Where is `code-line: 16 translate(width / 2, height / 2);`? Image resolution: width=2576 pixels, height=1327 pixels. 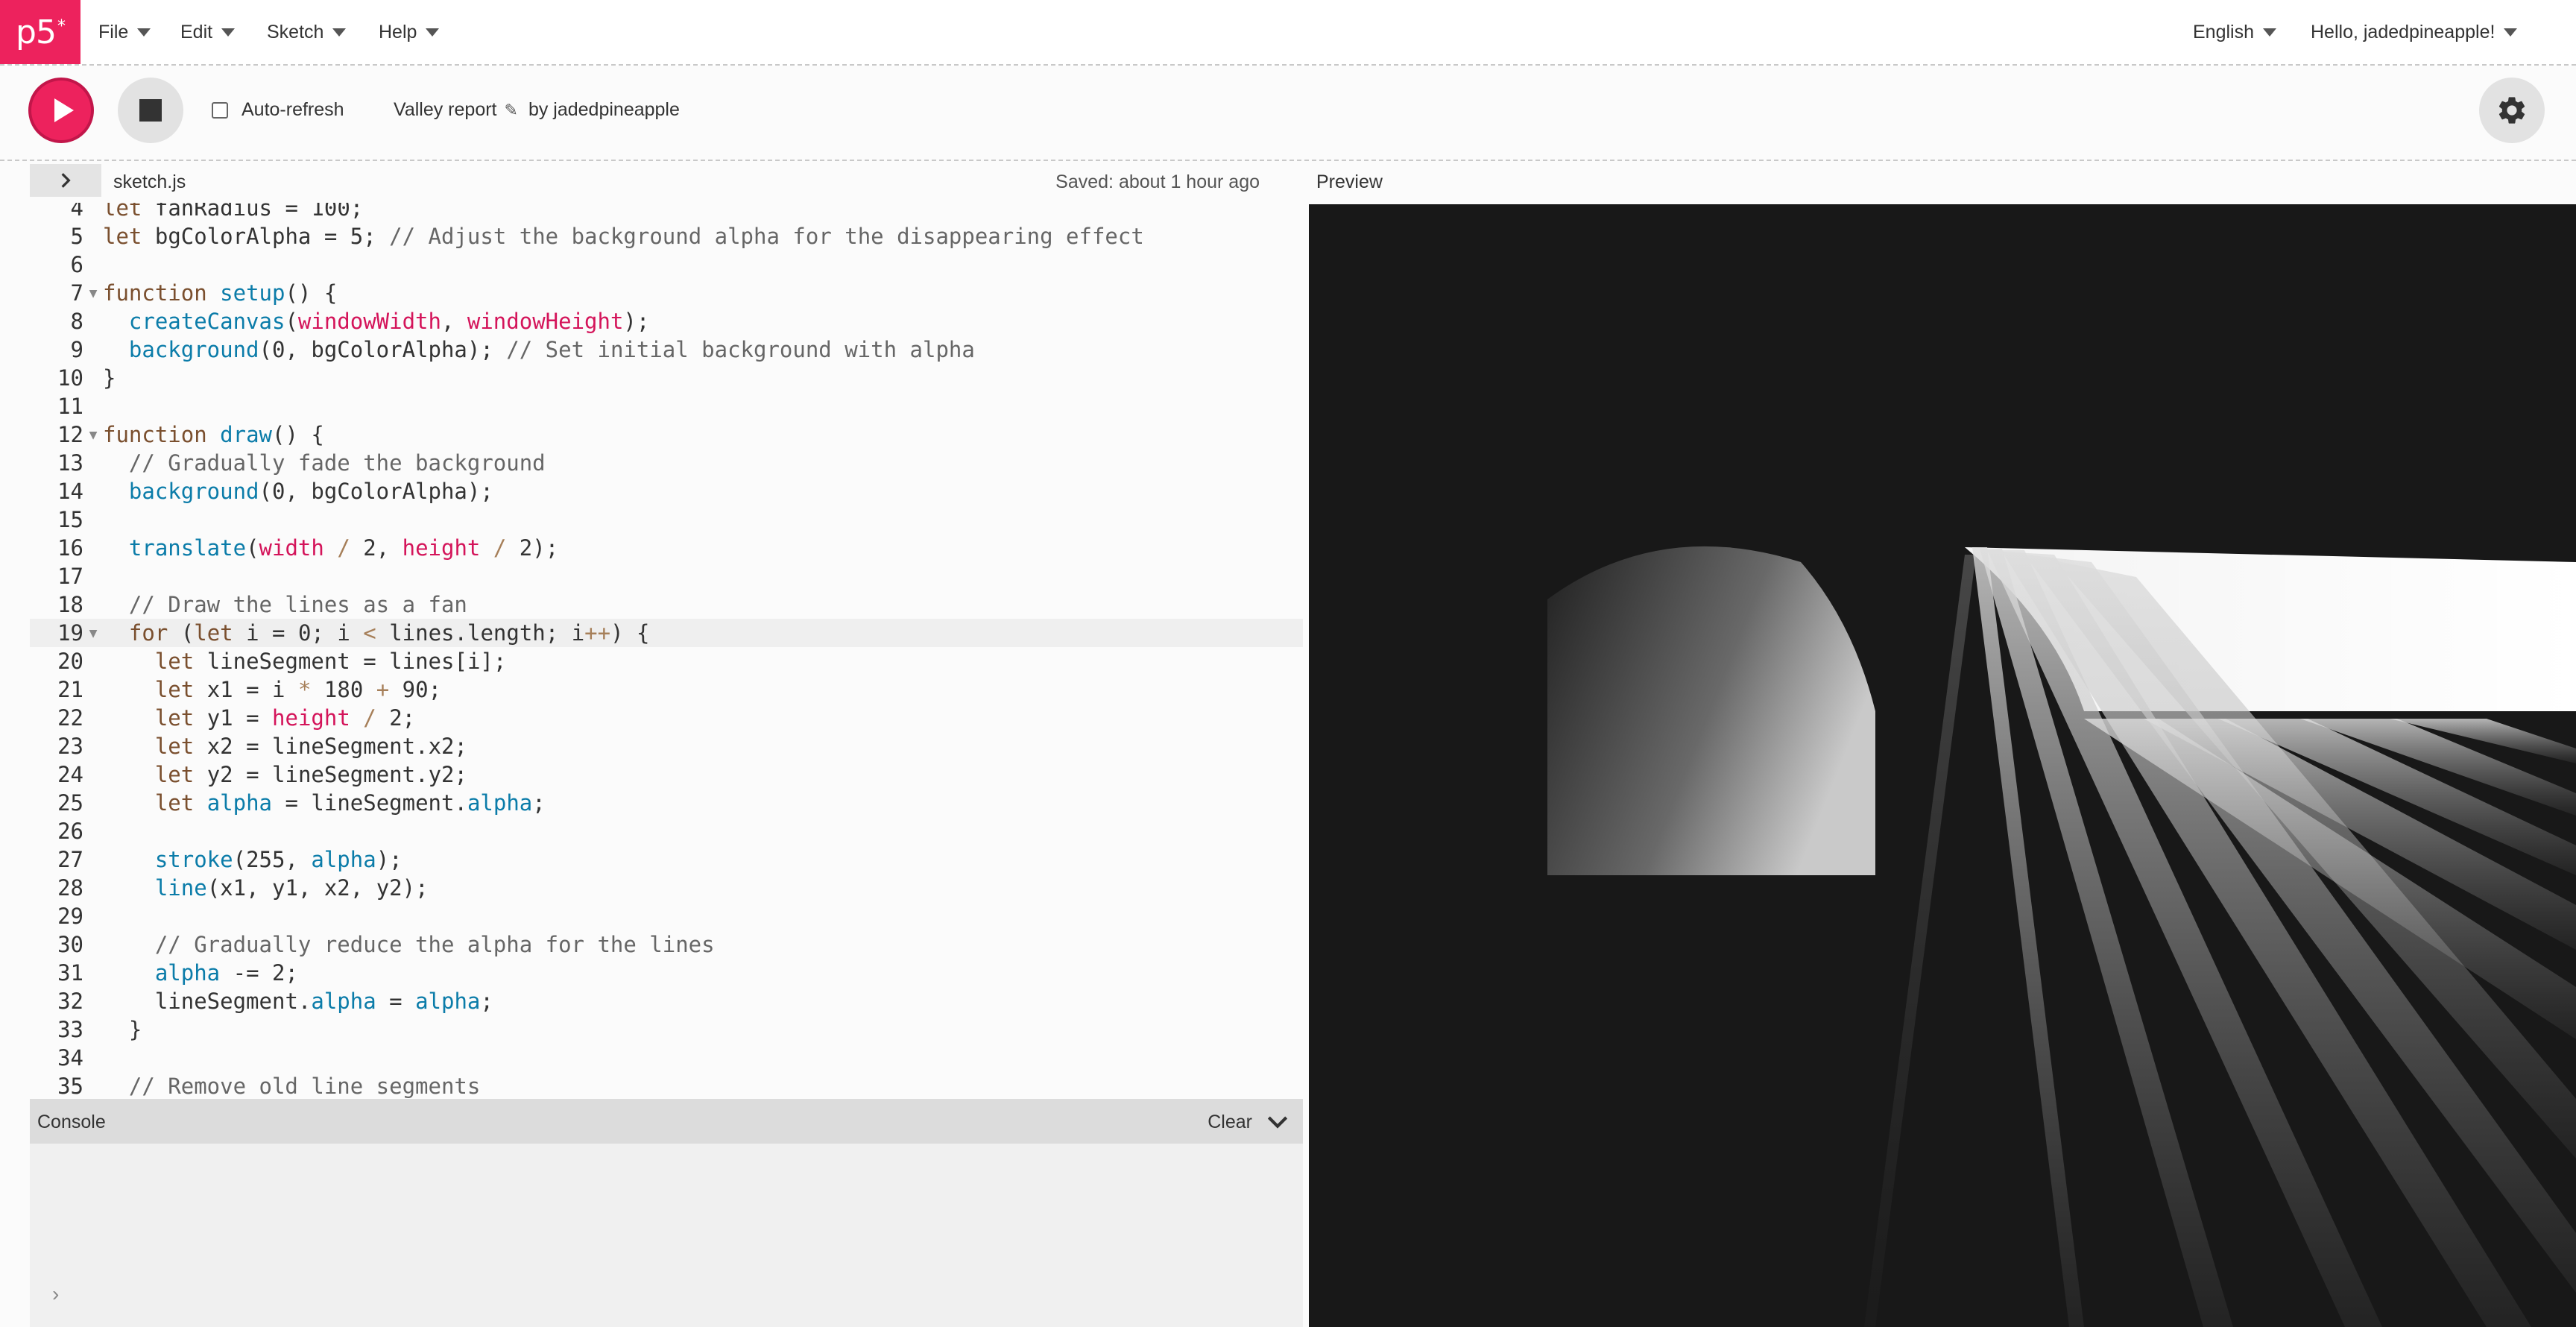 code-line: 16 translate(width / 2, height / 2); is located at coordinates (666, 548).